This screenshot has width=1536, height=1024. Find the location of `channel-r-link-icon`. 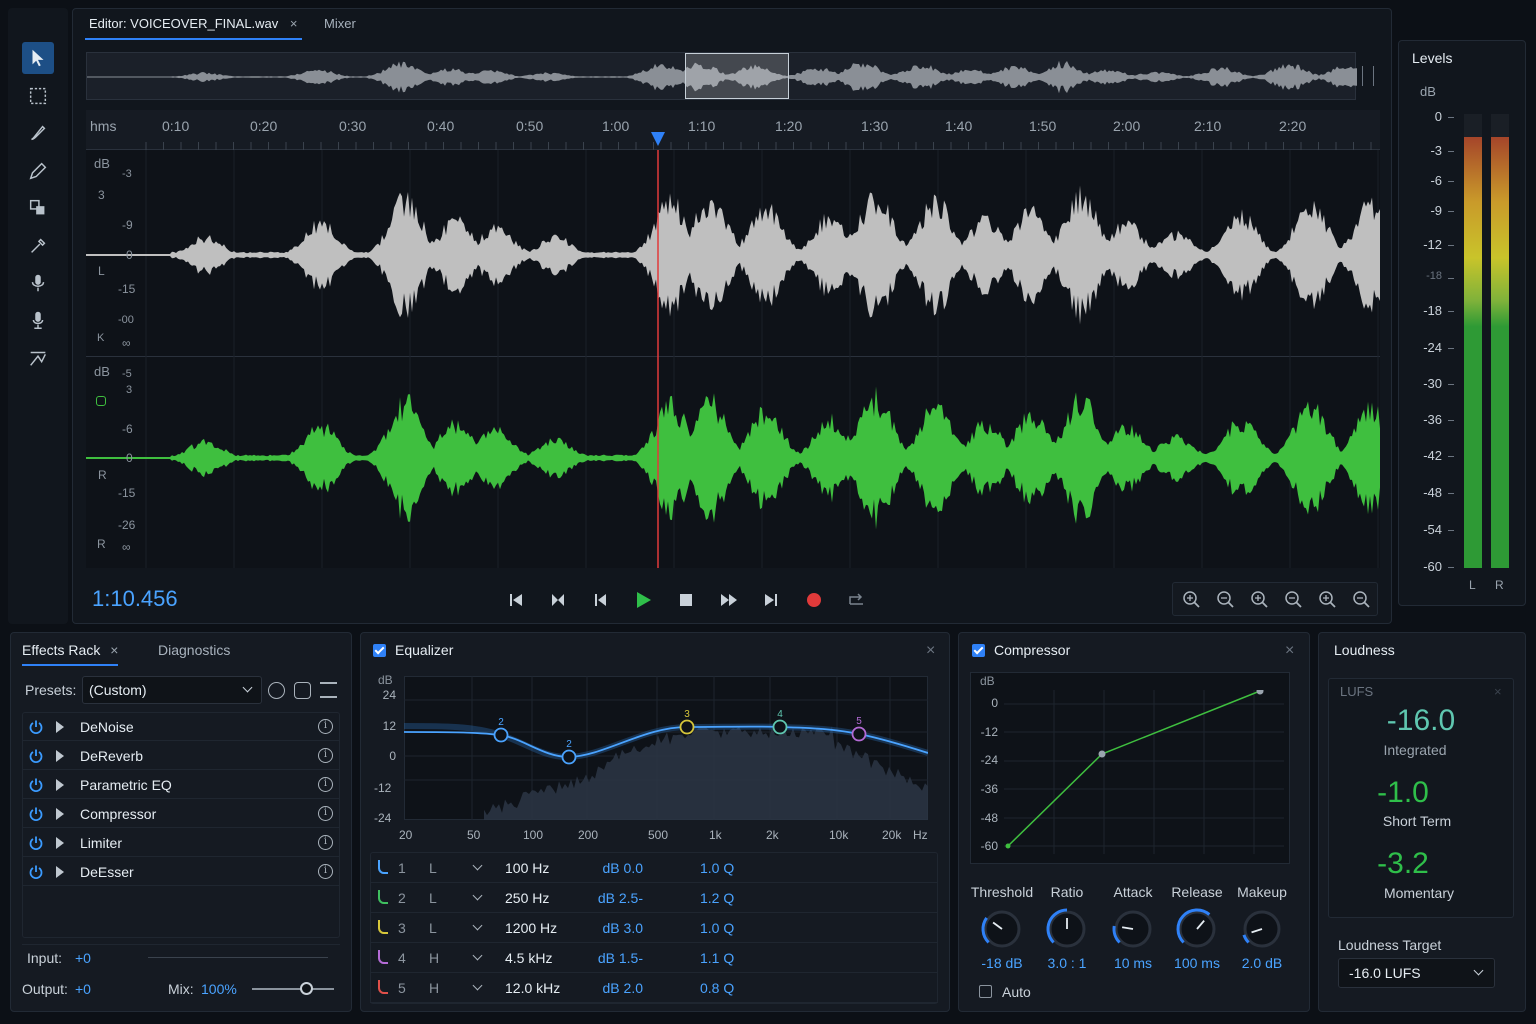

channel-r-link-icon is located at coordinates (101, 401).